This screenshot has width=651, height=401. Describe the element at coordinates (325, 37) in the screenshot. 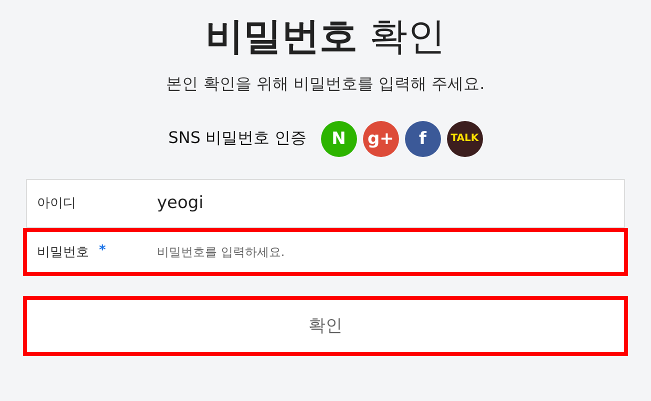

I see `page-title: 비밀번호 확인` at that location.